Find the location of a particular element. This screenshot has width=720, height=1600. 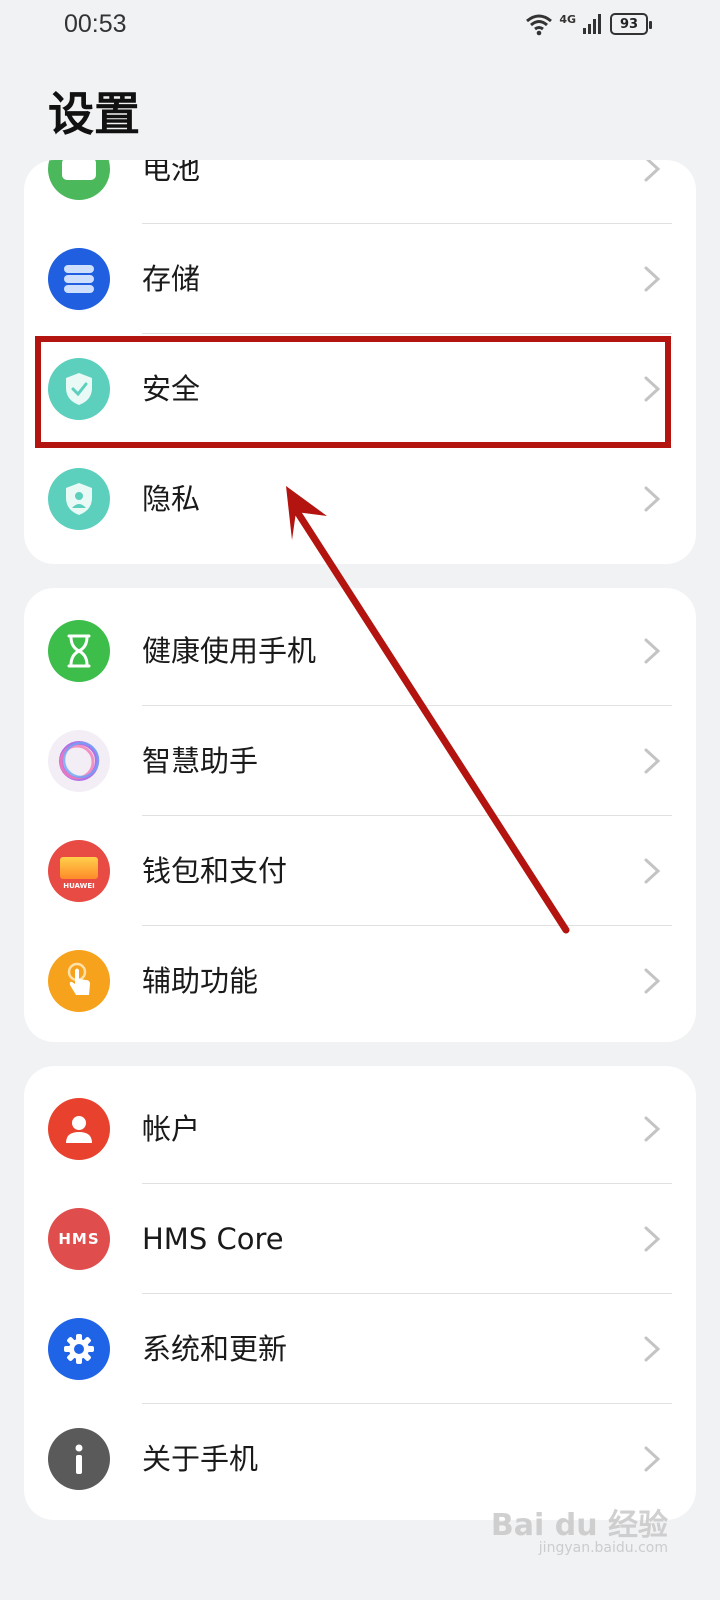

watermark-url: jingyan.baidu.com is located at coordinates (603, 1548).